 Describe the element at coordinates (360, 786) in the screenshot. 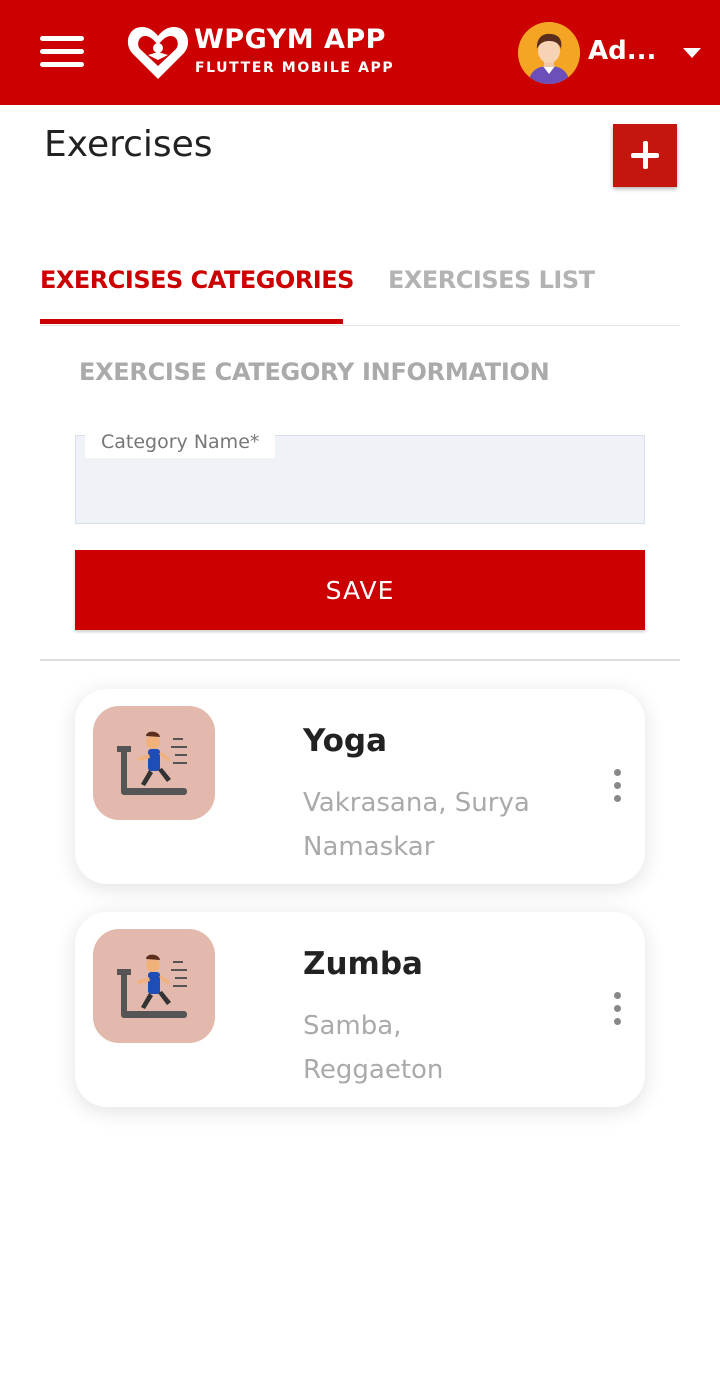

I see `category-card: Yoga Vakrasana, Surya Namaskar` at that location.